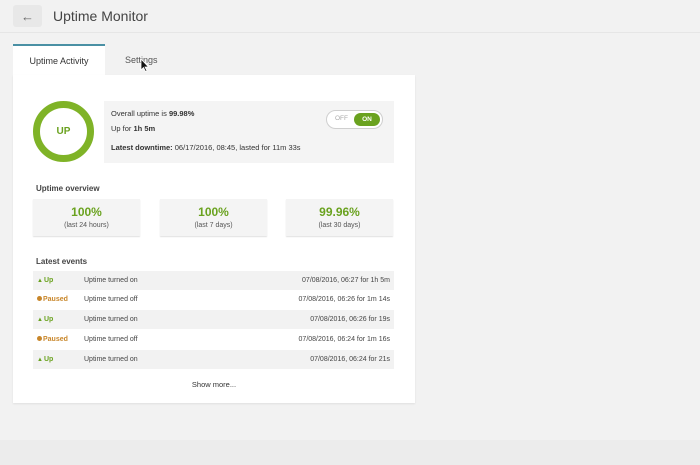 This screenshot has width=700, height=465. Describe the element at coordinates (350, 319) in the screenshot. I see `event-time: 07/08/2016, 06:26 for 19s` at that location.